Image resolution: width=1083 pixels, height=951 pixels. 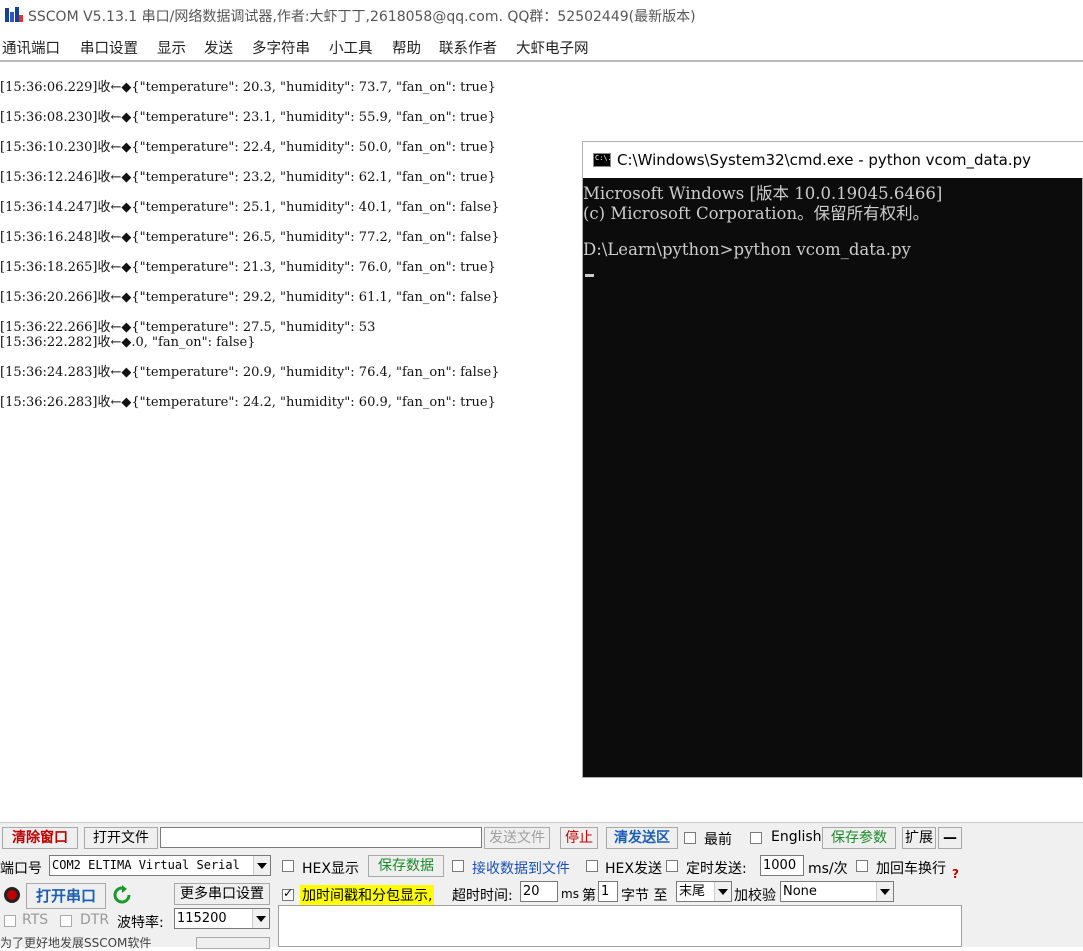 I want to click on log-line: [15:36:22.282]收←◆.0, "fan_on": false}, so click(x=128, y=342).